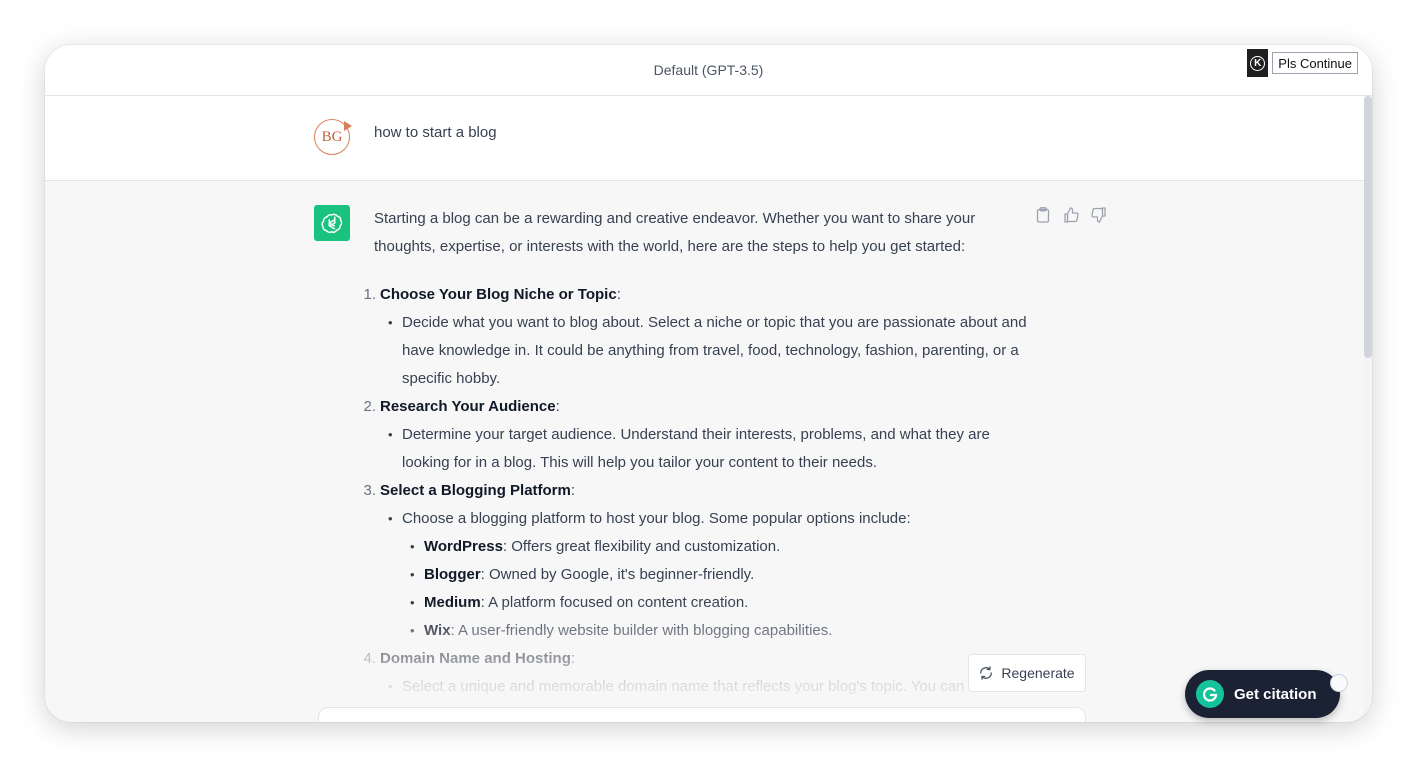 The width and height of the screenshot is (1427, 777). I want to click on refresh-icon, so click(986, 673).